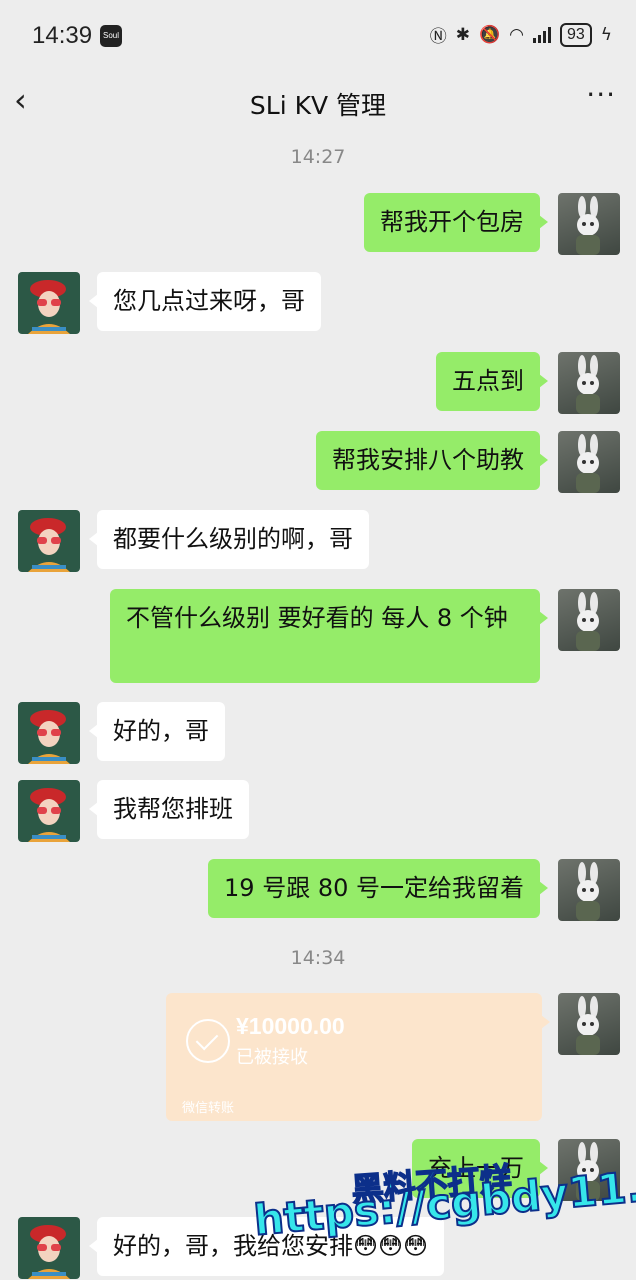 The width and height of the screenshot is (636, 1280). What do you see at coordinates (318, 105) in the screenshot?
I see `chat-title: SLi KV 管理` at bounding box center [318, 105].